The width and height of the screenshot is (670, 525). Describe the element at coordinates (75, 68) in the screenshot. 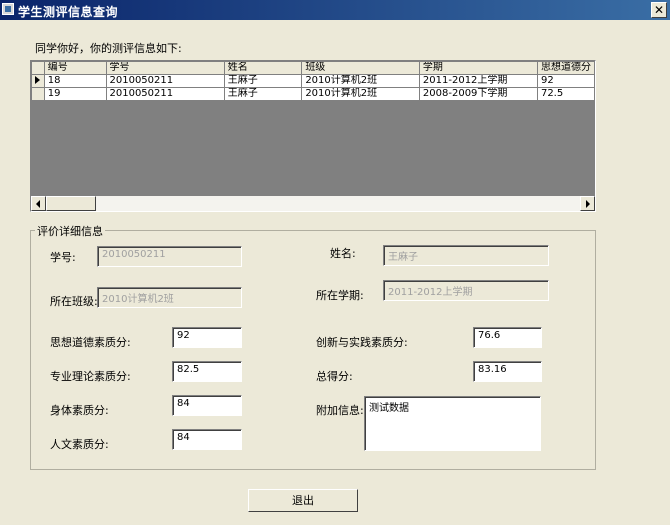

I see `column-header-id: 编号` at that location.